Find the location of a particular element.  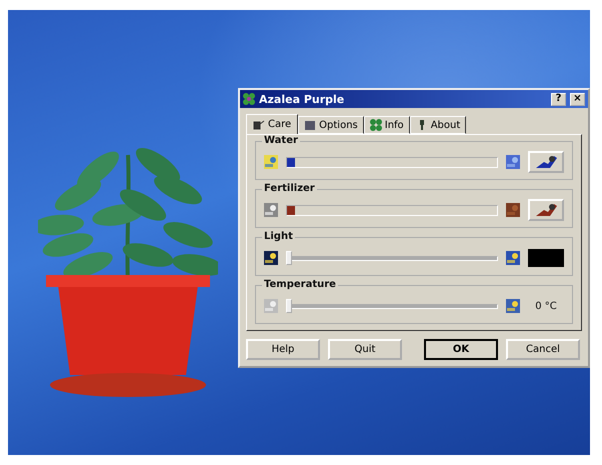

group-title: Fertilizer is located at coordinates (289, 188).